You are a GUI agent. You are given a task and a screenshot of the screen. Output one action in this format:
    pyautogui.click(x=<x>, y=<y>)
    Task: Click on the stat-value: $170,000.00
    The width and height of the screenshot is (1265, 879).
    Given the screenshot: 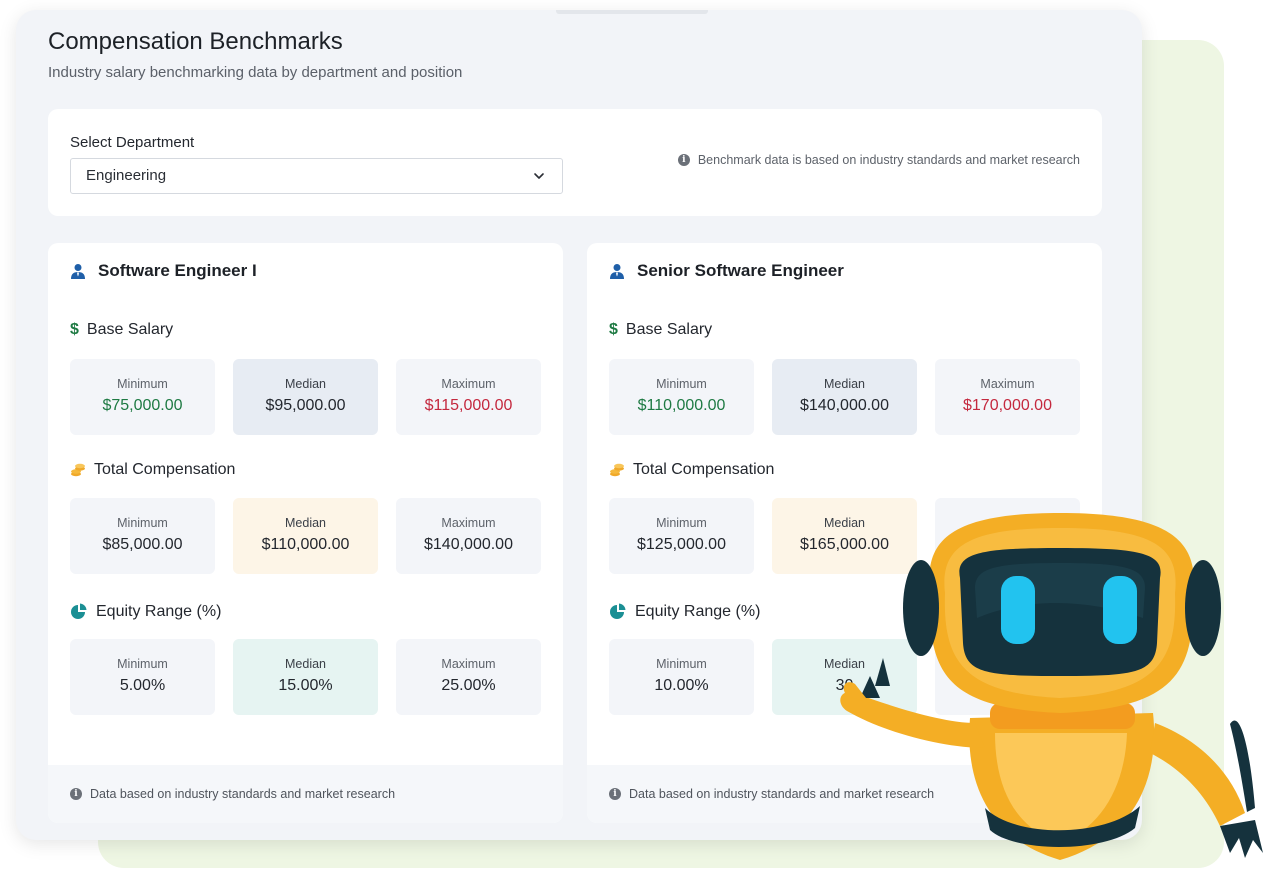 What is the action you would take?
    pyautogui.click(x=1007, y=405)
    